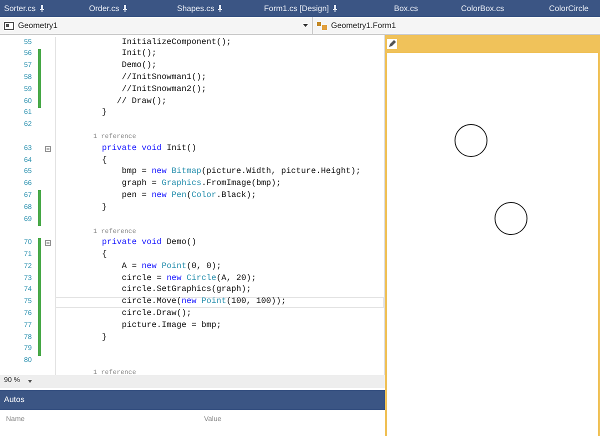  Describe the element at coordinates (188, 196) in the screenshot. I see `code-line: pen = new Pen(Color.Black);` at that location.